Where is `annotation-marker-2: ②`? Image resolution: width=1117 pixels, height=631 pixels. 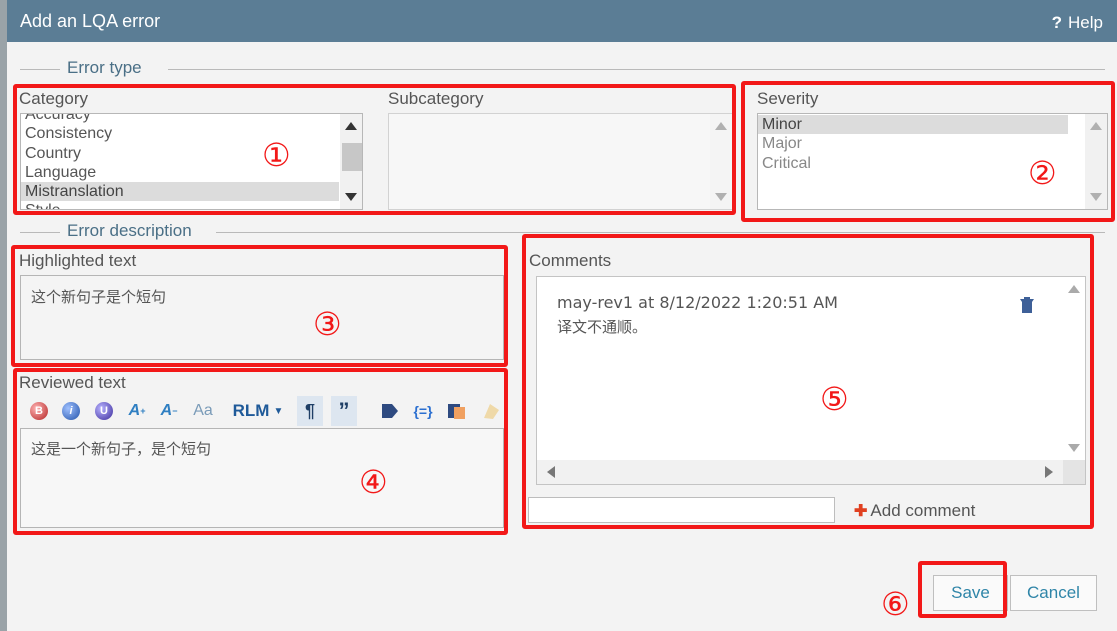
annotation-marker-2: ② is located at coordinates (1042, 173).